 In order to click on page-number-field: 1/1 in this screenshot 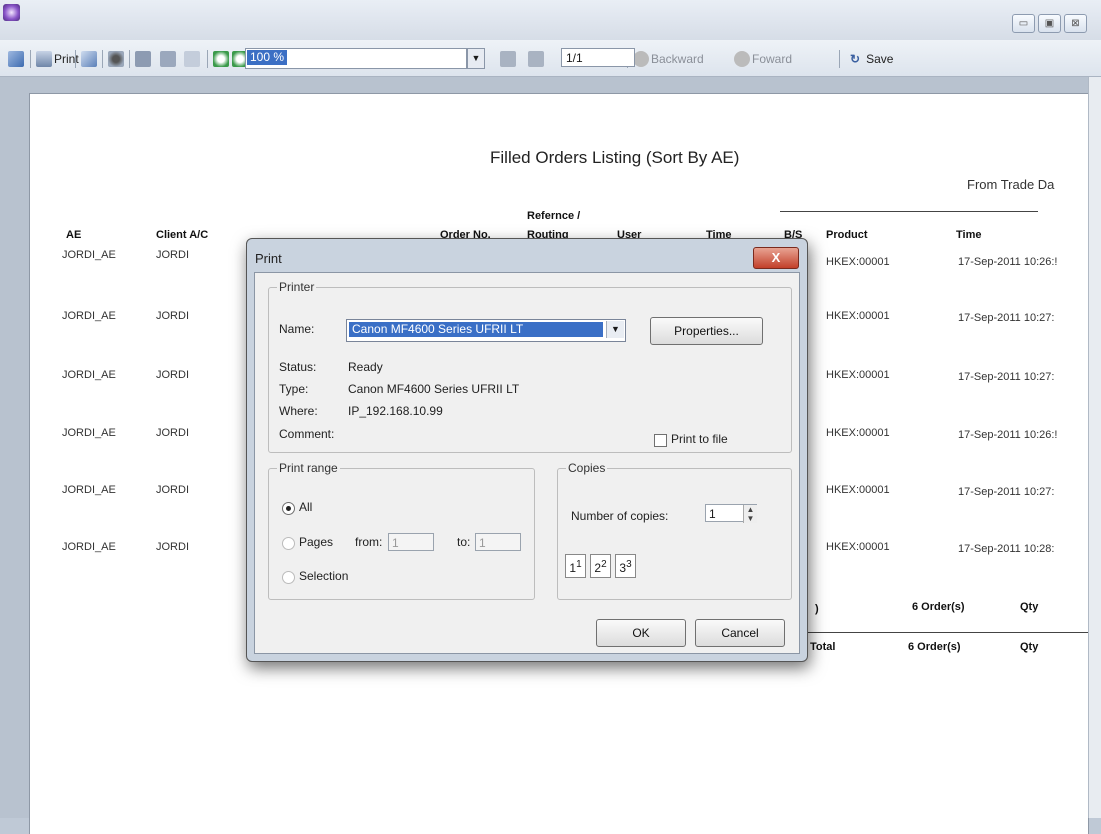, I will do `click(598, 57)`.